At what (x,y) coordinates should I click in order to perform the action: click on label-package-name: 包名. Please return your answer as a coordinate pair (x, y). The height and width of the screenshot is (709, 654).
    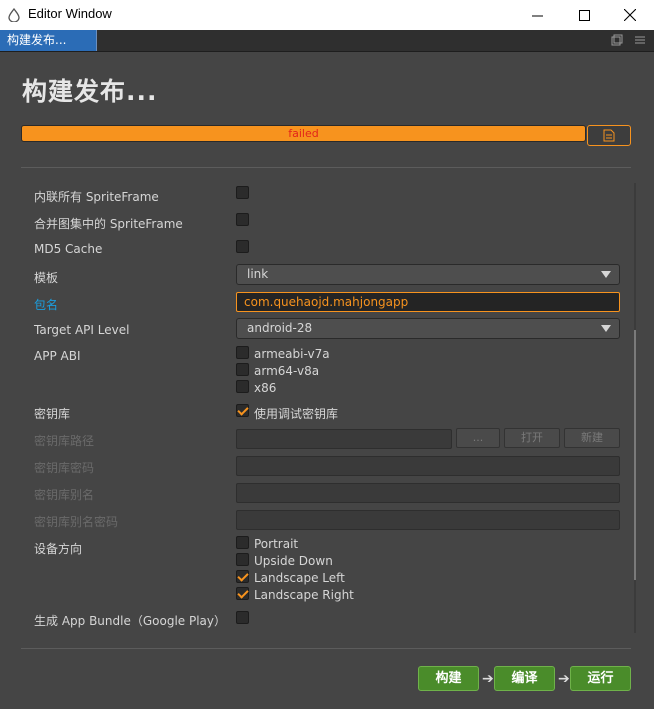
    Looking at the image, I should click on (46, 305).